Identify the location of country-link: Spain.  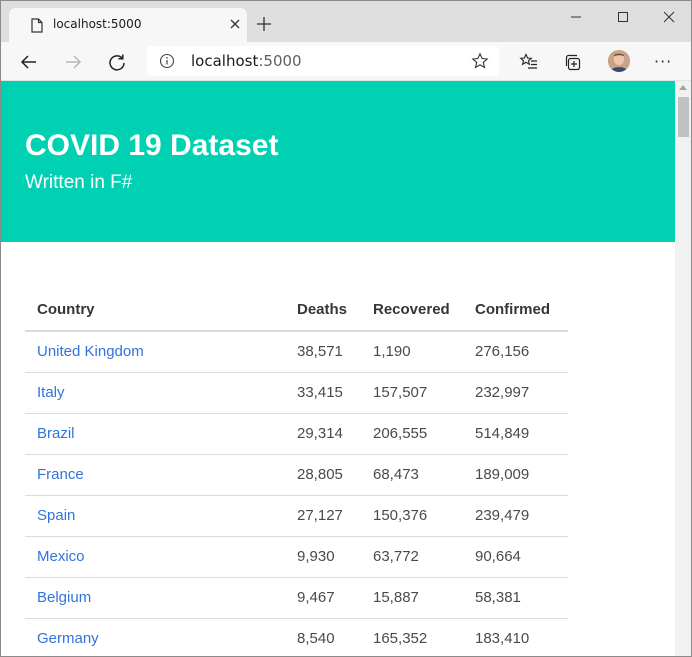
(56, 515).